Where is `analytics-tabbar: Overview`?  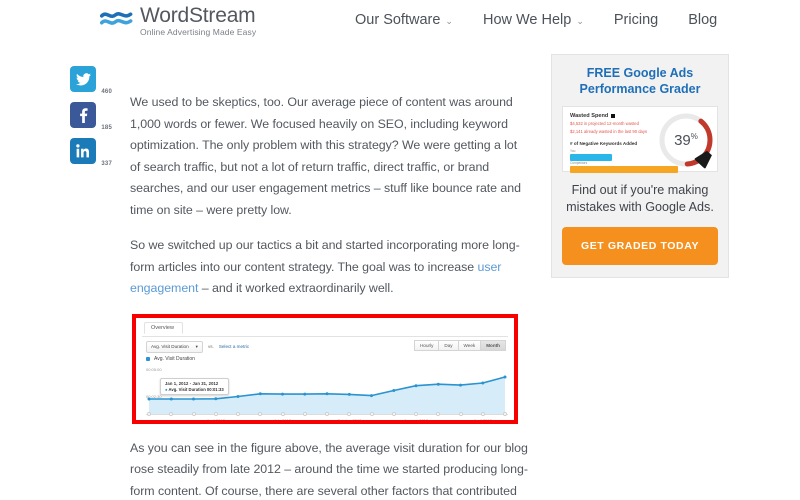 analytics-tabbar: Overview is located at coordinates (325, 329).